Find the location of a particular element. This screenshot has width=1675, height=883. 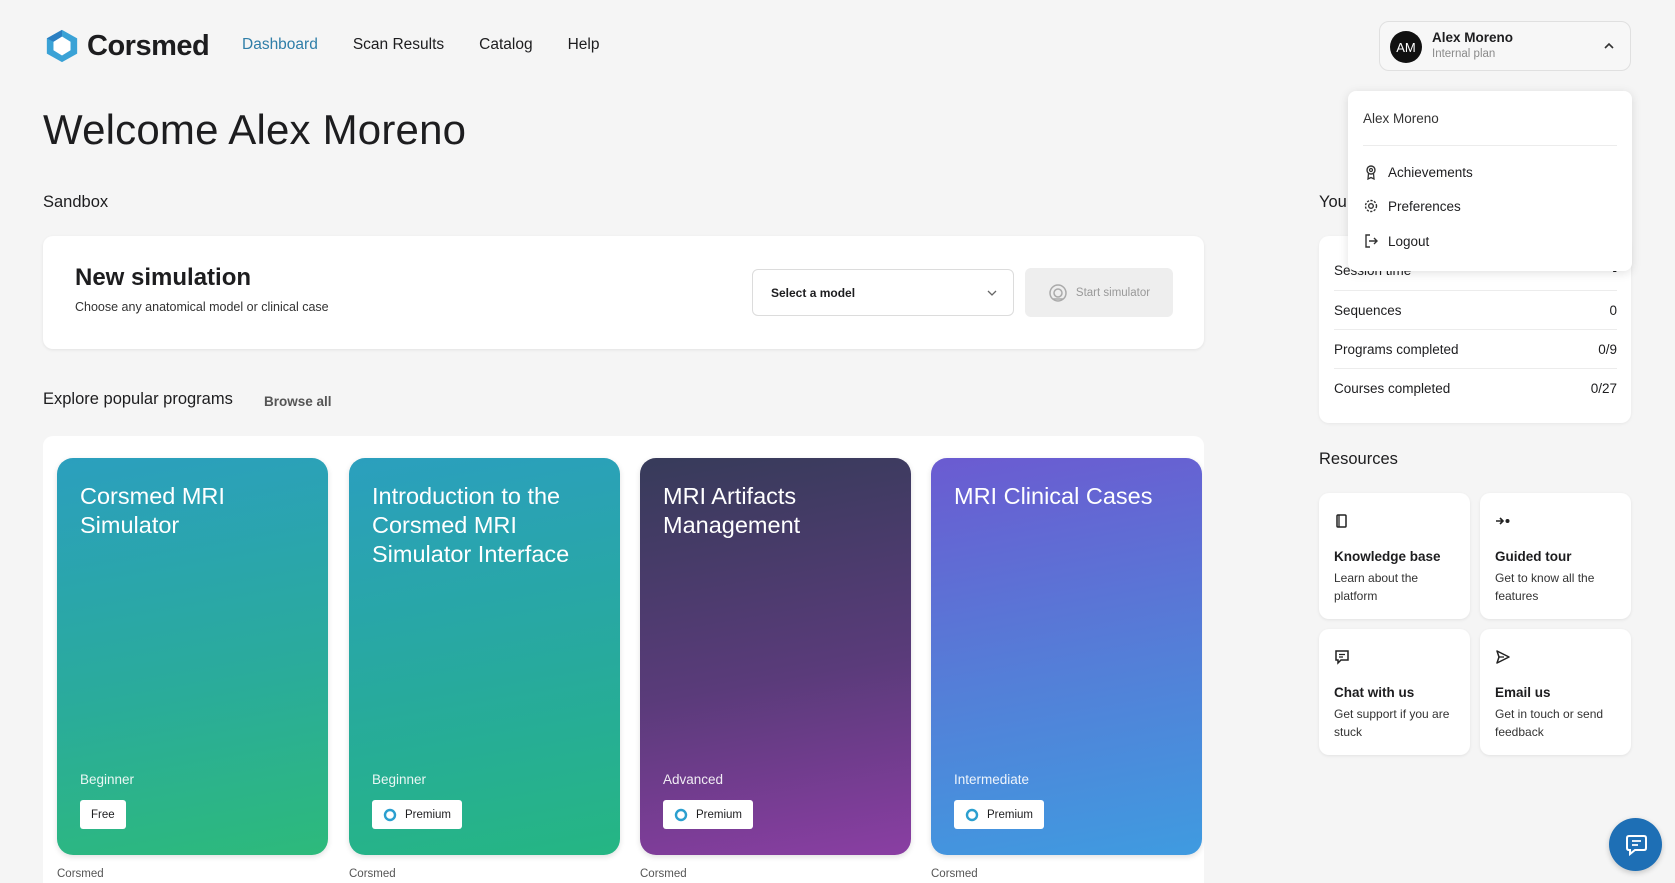

resource-desc: Learn about the platform is located at coordinates (1376, 587).